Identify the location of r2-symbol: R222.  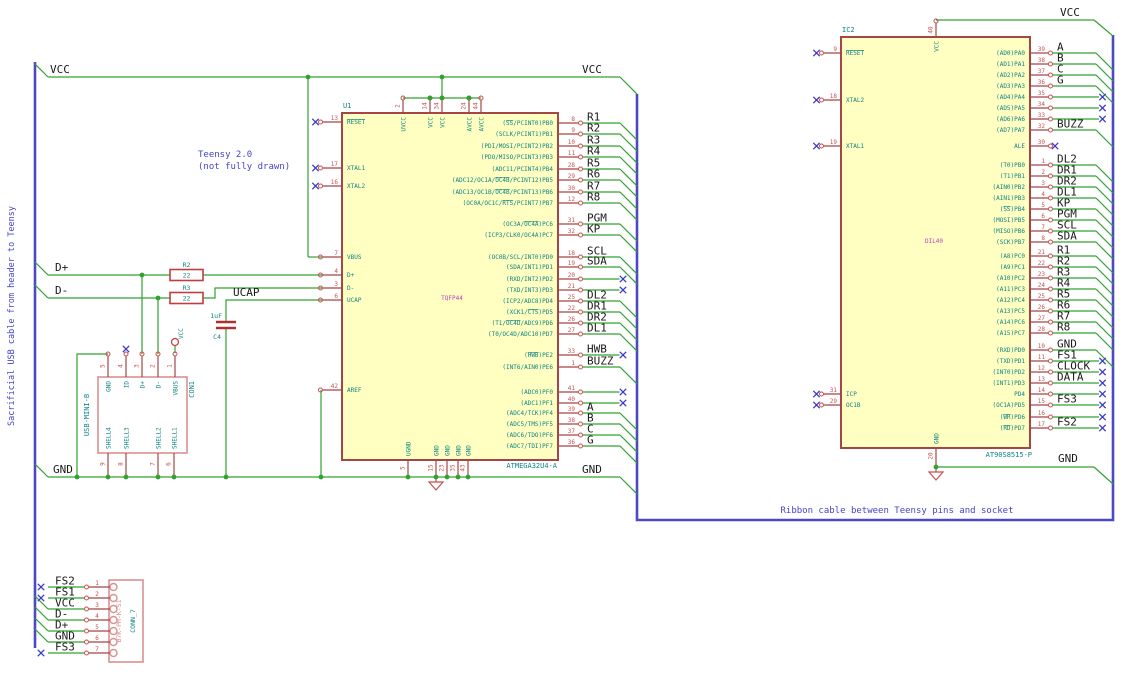
(186, 271).